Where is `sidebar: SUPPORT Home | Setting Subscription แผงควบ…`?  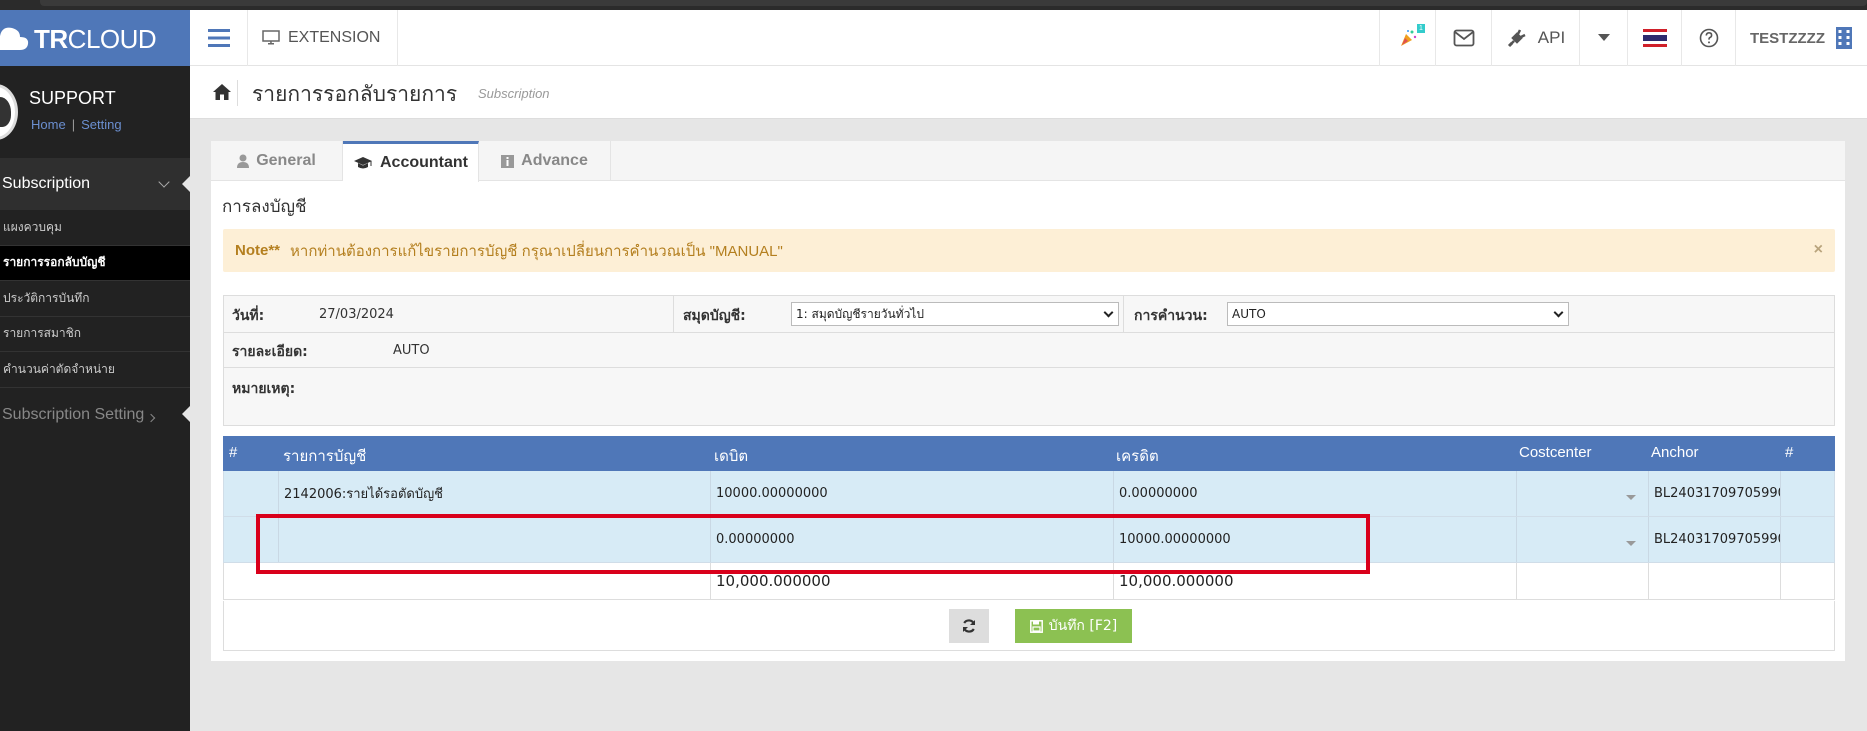
sidebar: SUPPORT Home | Setting Subscription แผงควบ… is located at coordinates (95, 398).